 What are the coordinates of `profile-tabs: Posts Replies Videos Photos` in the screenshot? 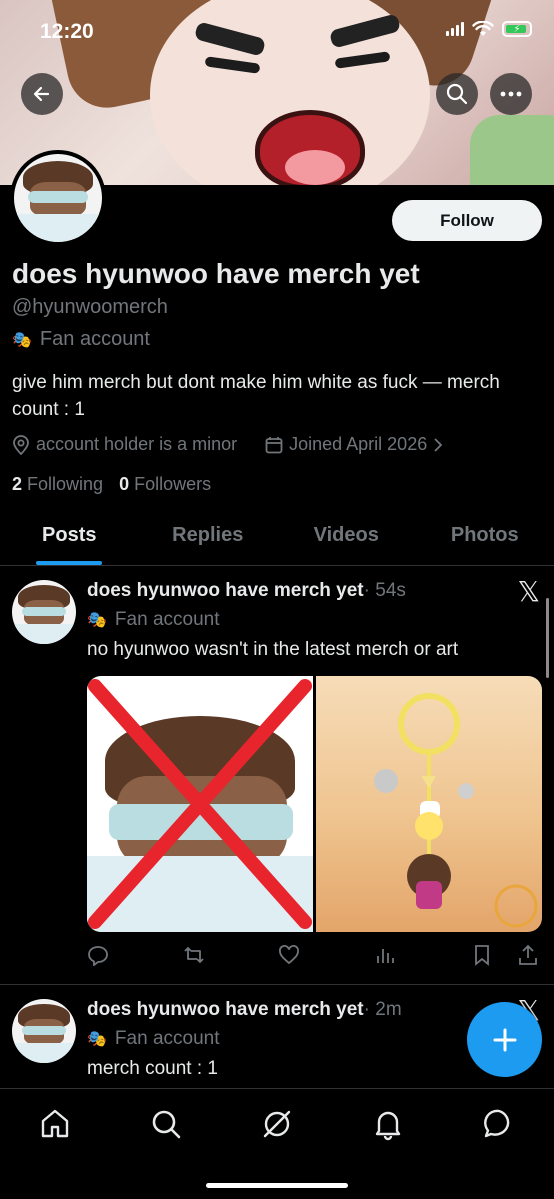 It's located at (277, 539).